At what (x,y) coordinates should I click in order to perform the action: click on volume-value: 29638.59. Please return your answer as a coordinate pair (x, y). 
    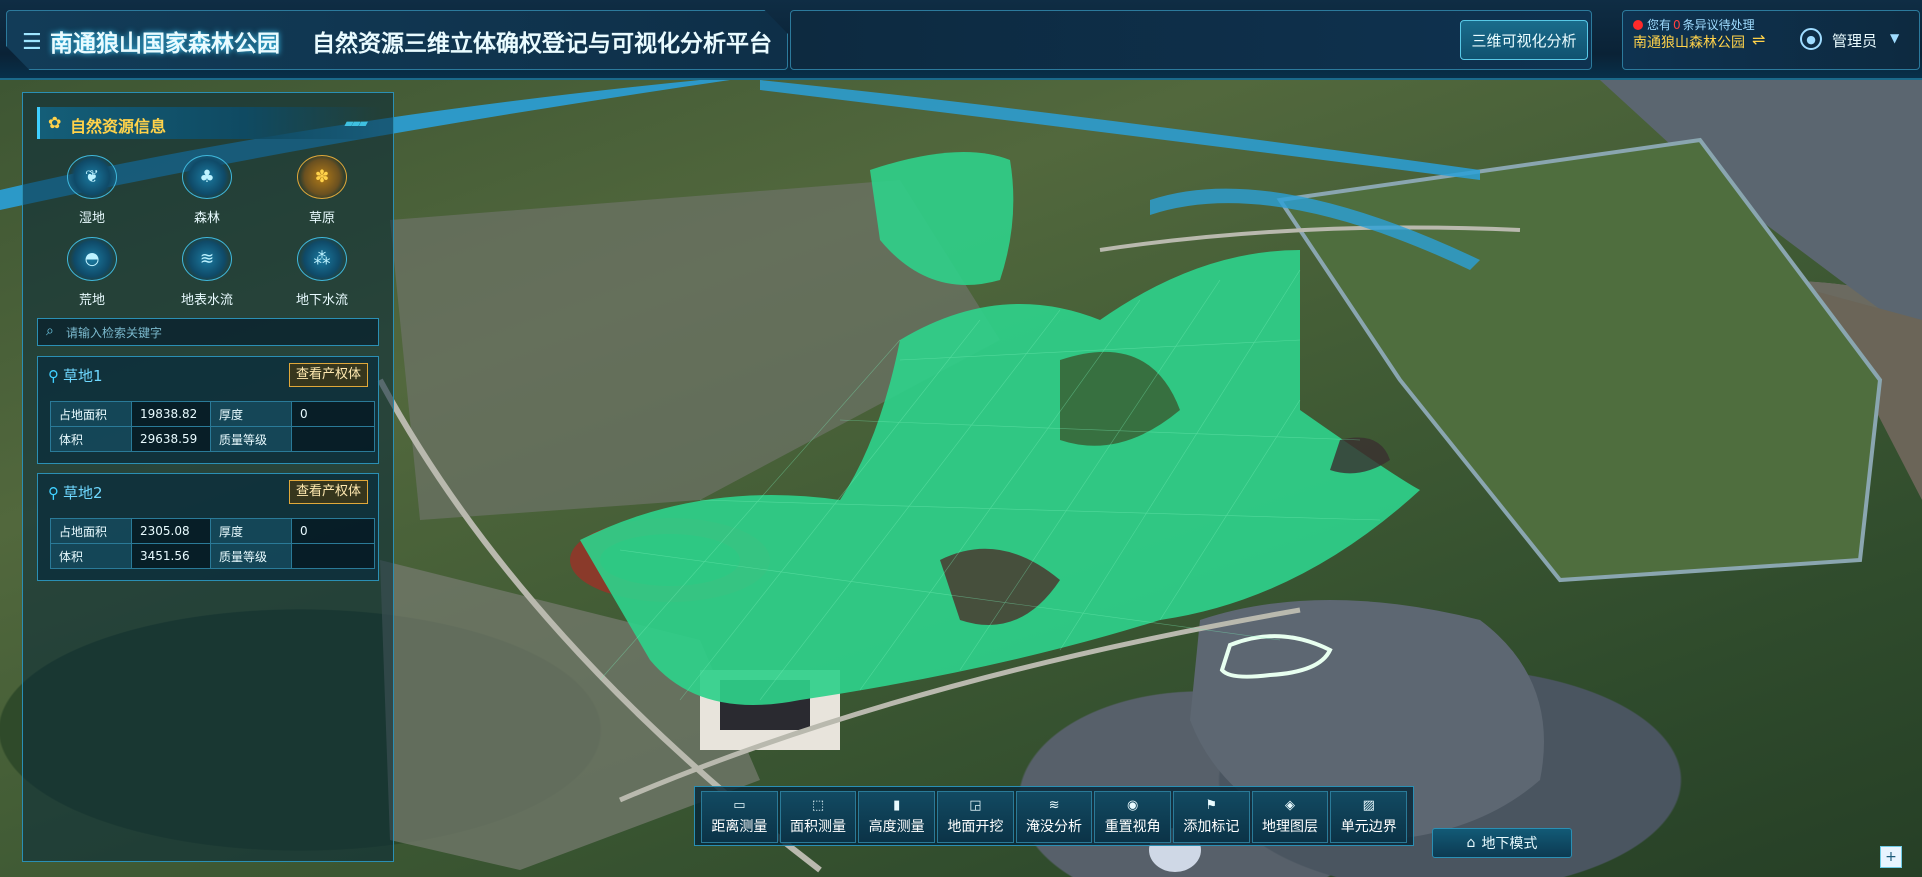
    Looking at the image, I should click on (171, 439).